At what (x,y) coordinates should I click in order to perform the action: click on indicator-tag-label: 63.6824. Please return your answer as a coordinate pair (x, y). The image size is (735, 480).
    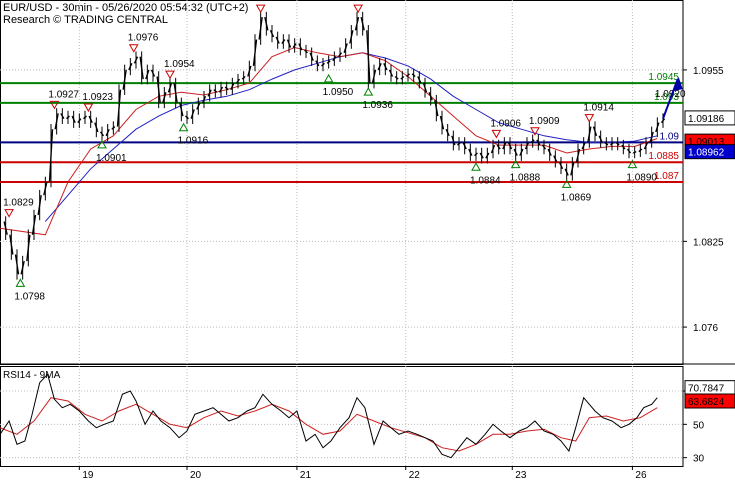
    Looking at the image, I should click on (706, 402).